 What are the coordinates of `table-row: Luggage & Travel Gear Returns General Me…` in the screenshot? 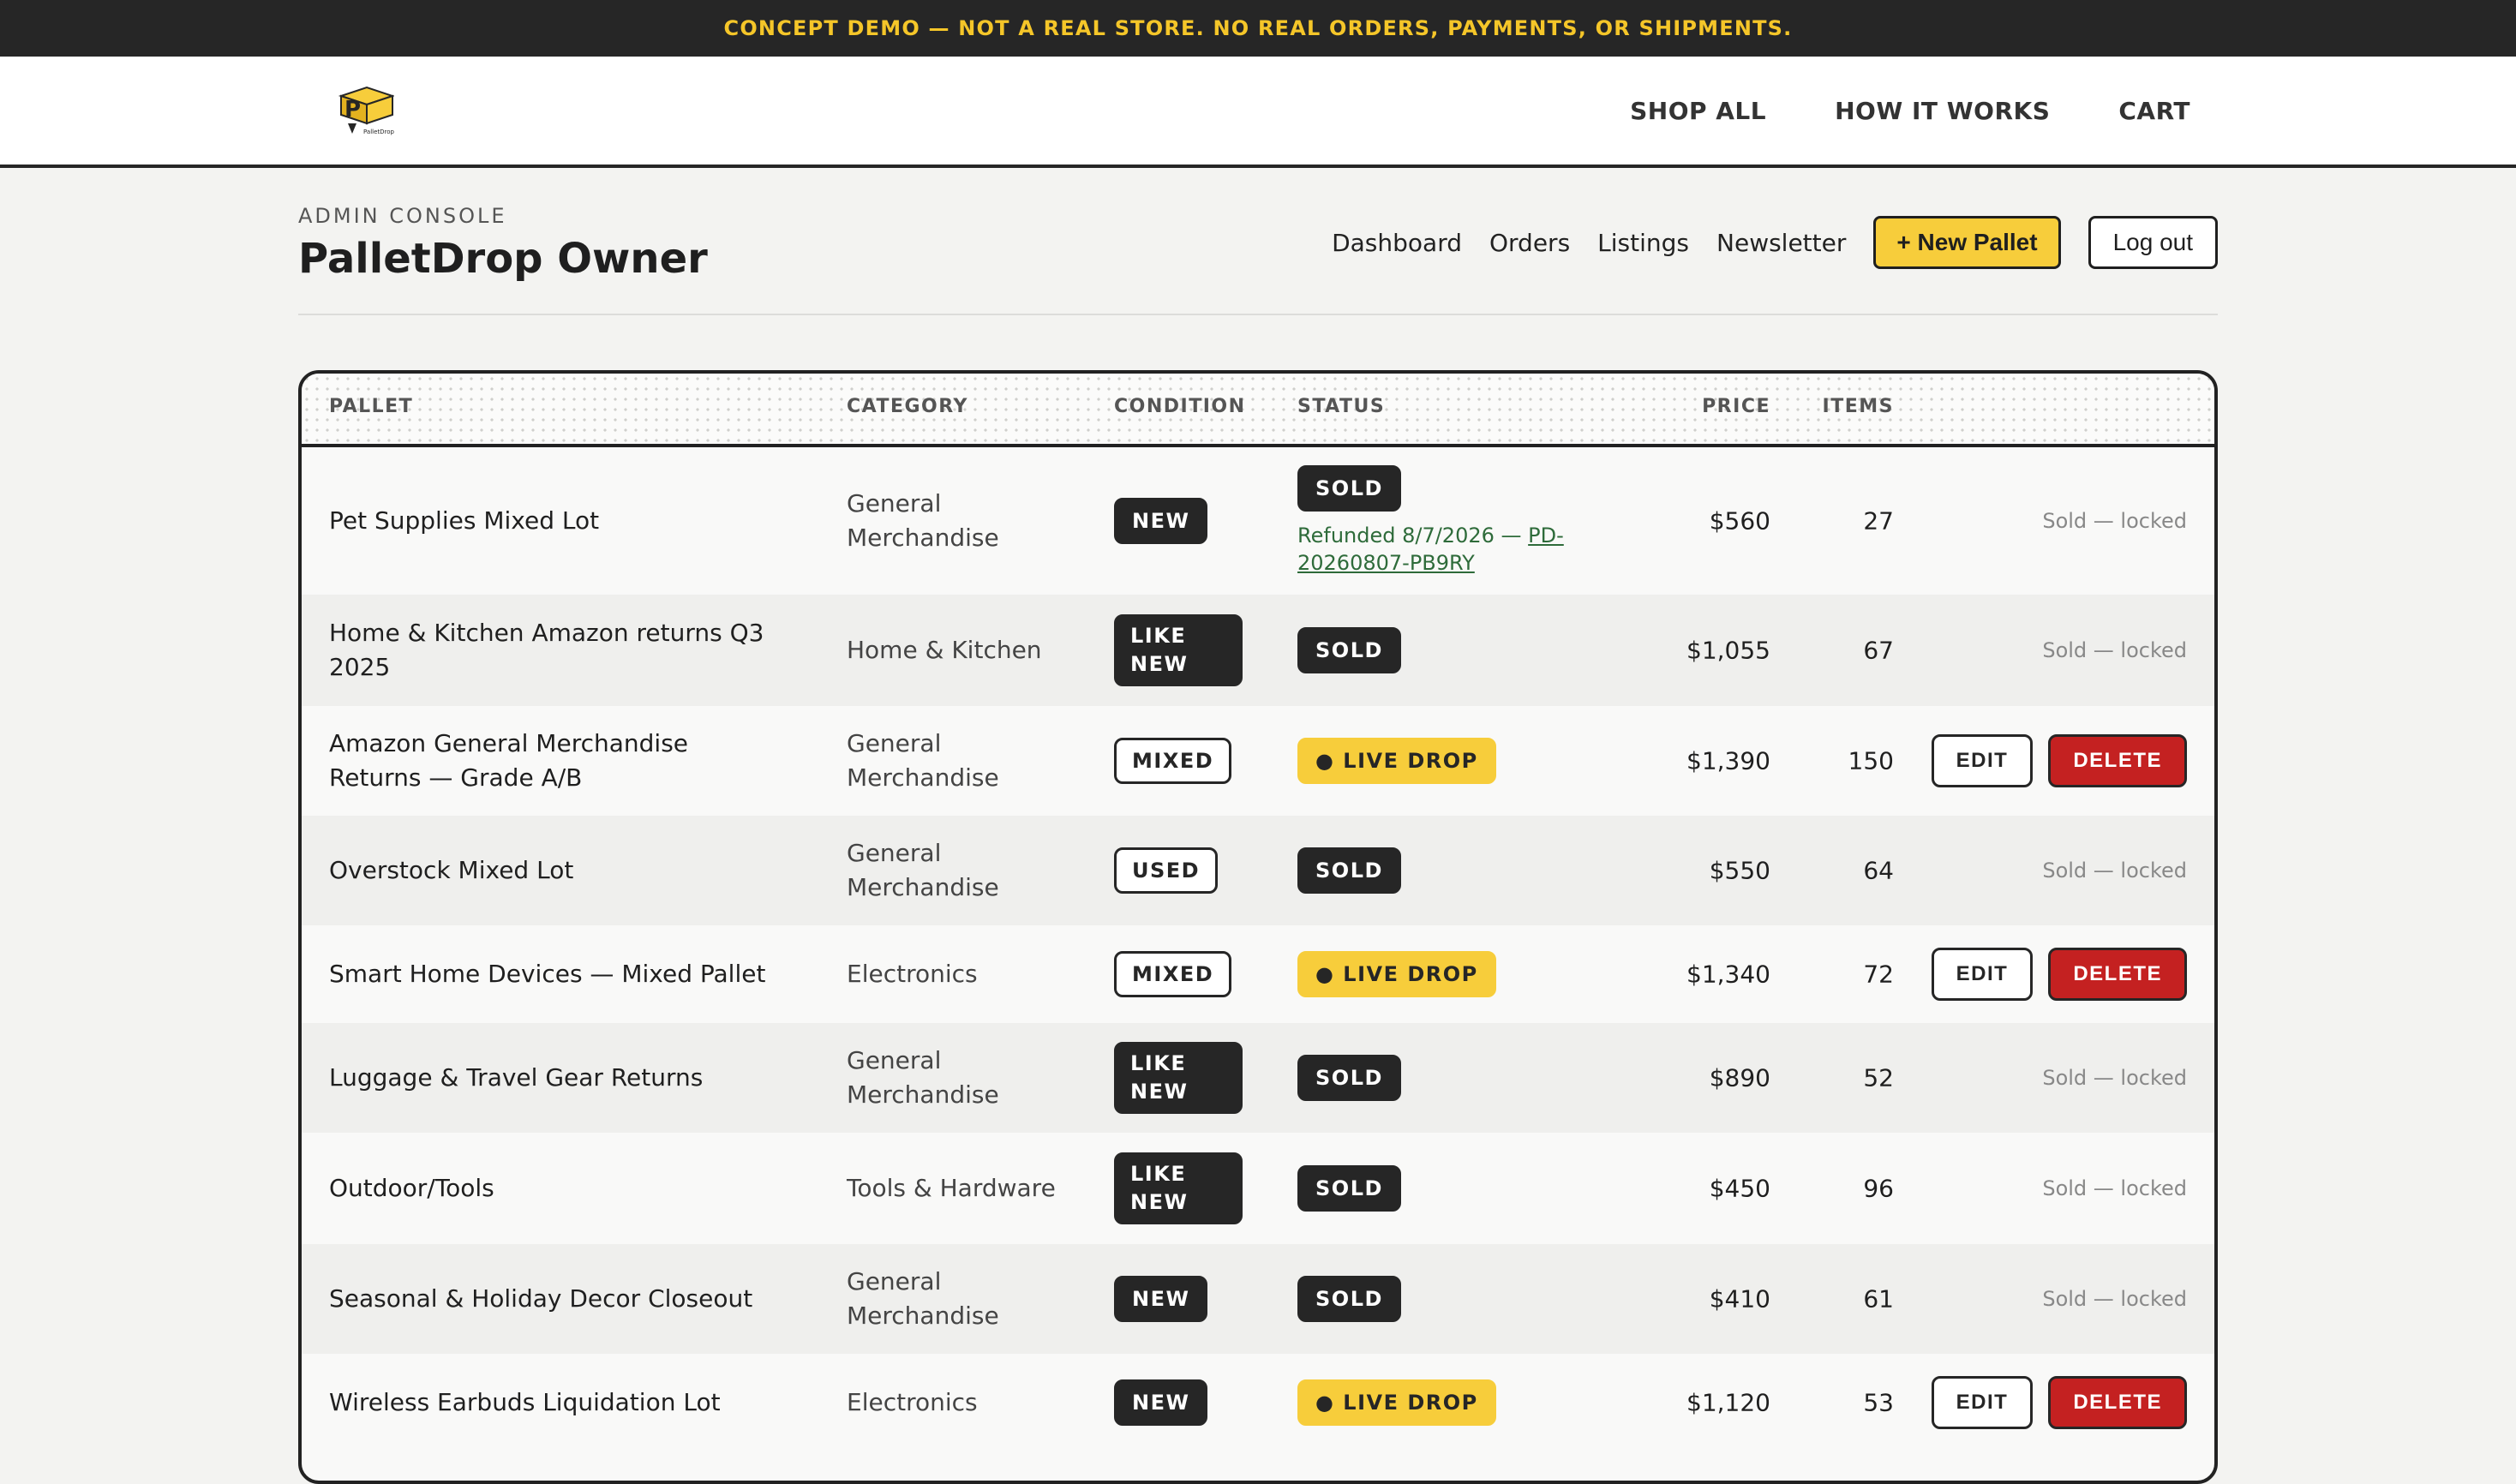 It's located at (1258, 1078).